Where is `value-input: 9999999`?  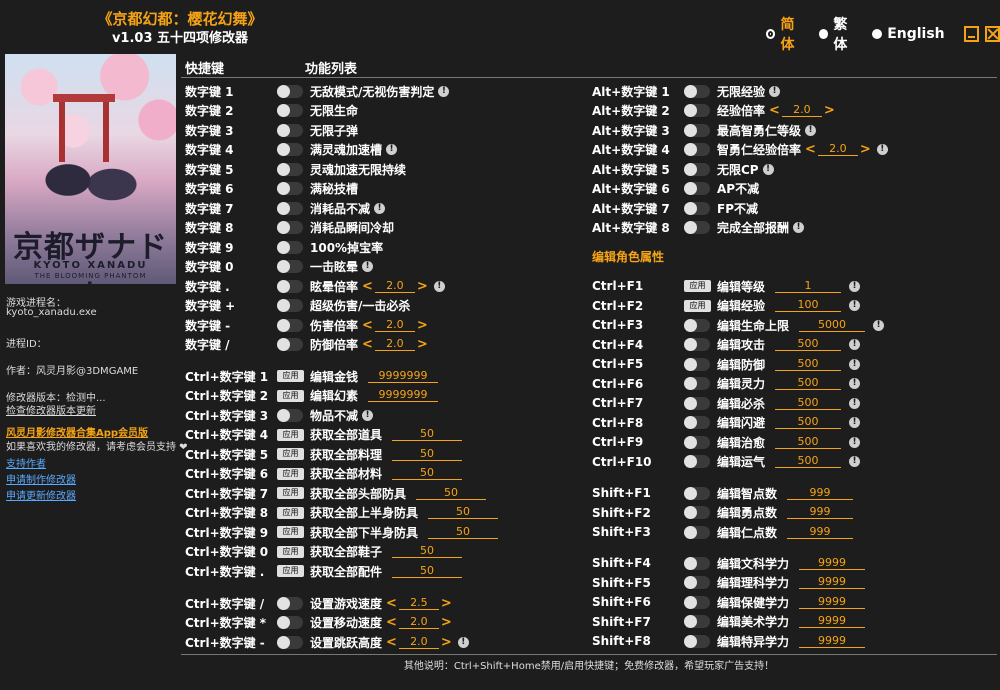 value-input: 9999999 is located at coordinates (403, 395).